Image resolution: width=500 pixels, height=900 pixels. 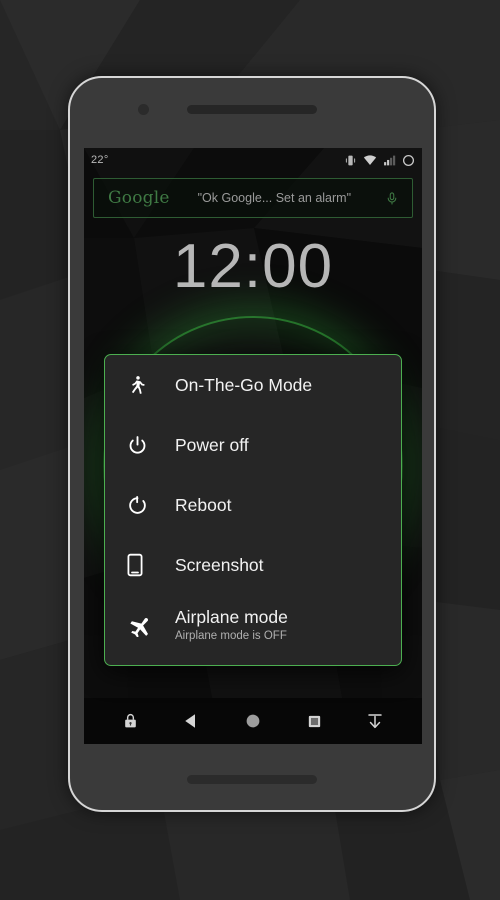 I want to click on front-camera-icon, so click(x=143, y=109).